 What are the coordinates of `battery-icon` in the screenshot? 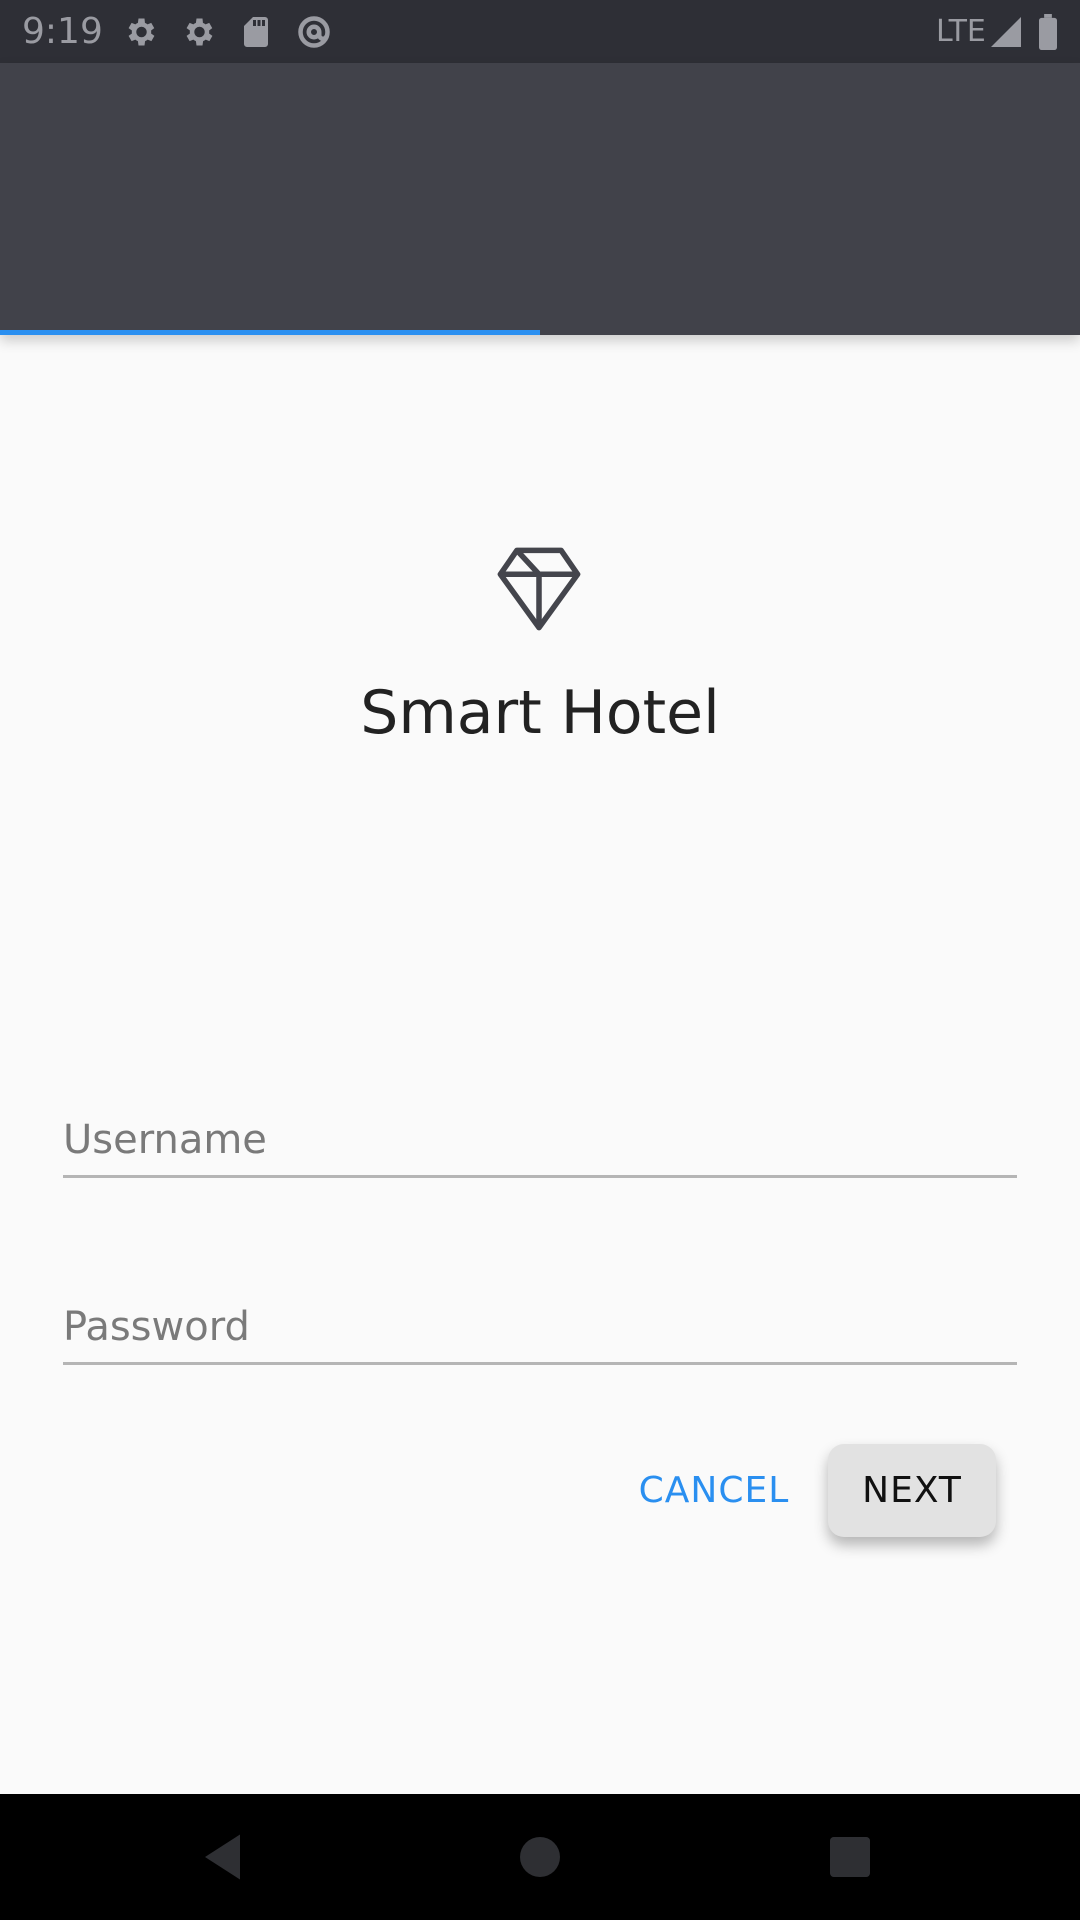 It's located at (1048, 32).